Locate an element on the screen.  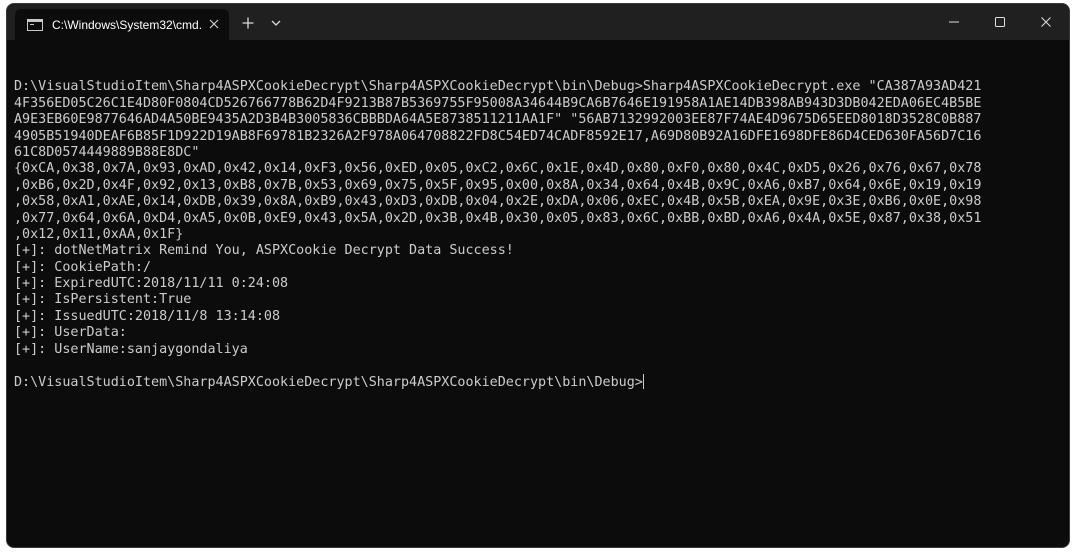
plus-icon is located at coordinates (248, 23).